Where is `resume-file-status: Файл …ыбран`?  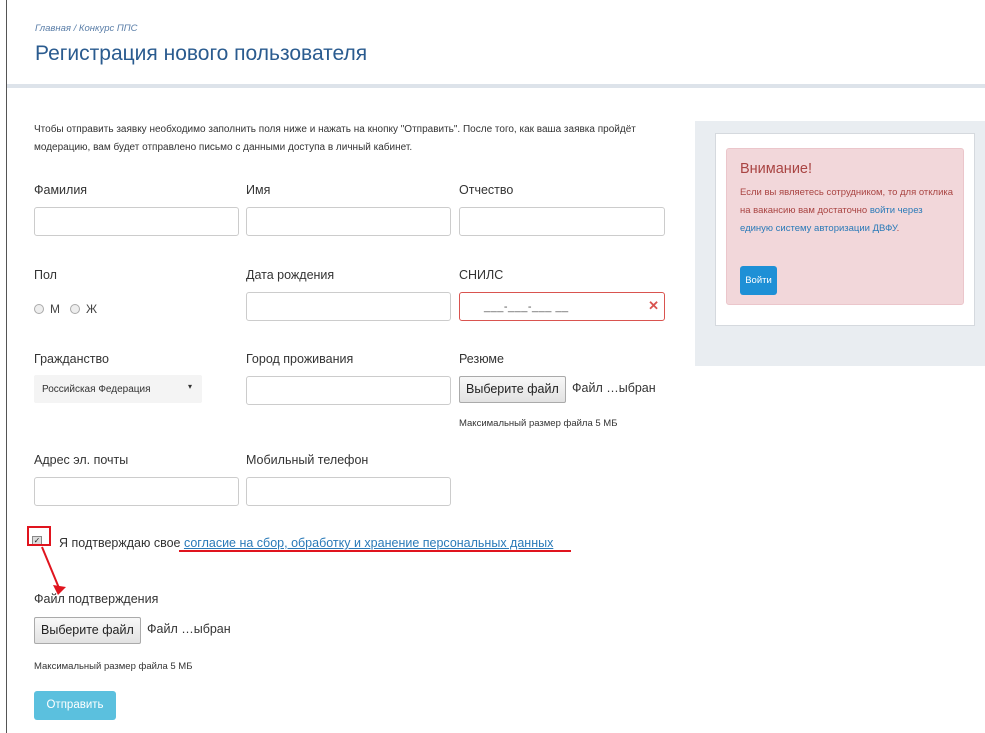
resume-file-status: Файл …ыбран is located at coordinates (614, 388).